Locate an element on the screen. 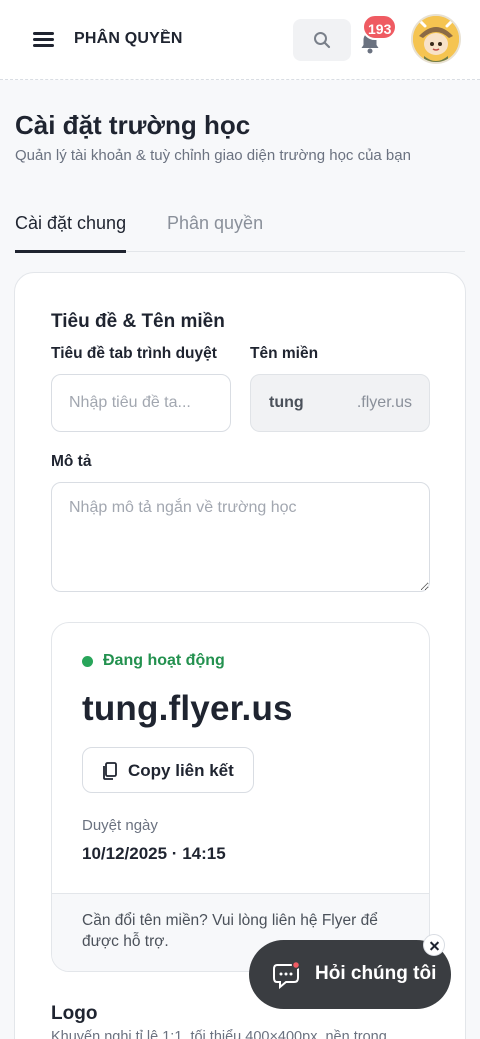  tab-title-input is located at coordinates (141, 403).